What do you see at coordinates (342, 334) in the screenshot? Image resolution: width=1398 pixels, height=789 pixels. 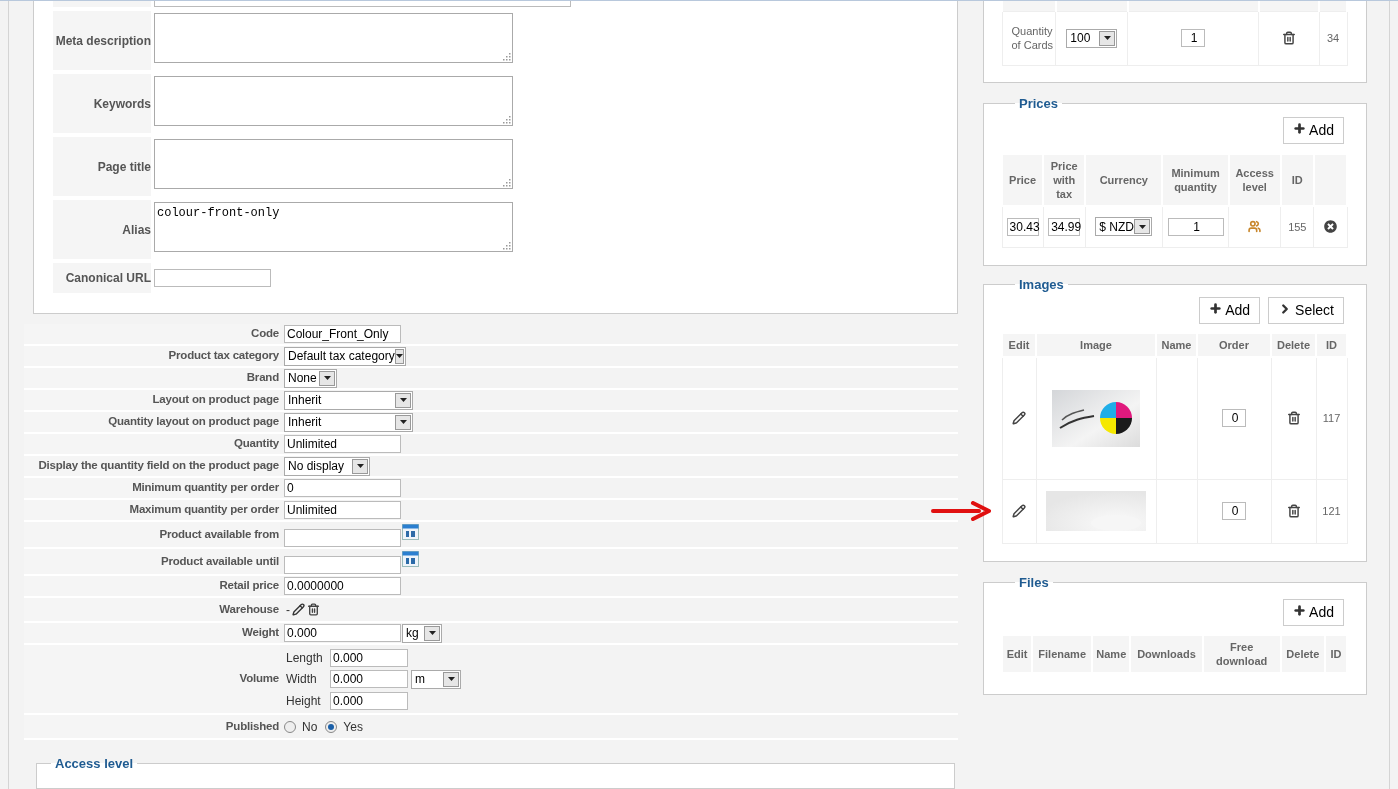 I see `input-field: Colour_Front_Only` at bounding box center [342, 334].